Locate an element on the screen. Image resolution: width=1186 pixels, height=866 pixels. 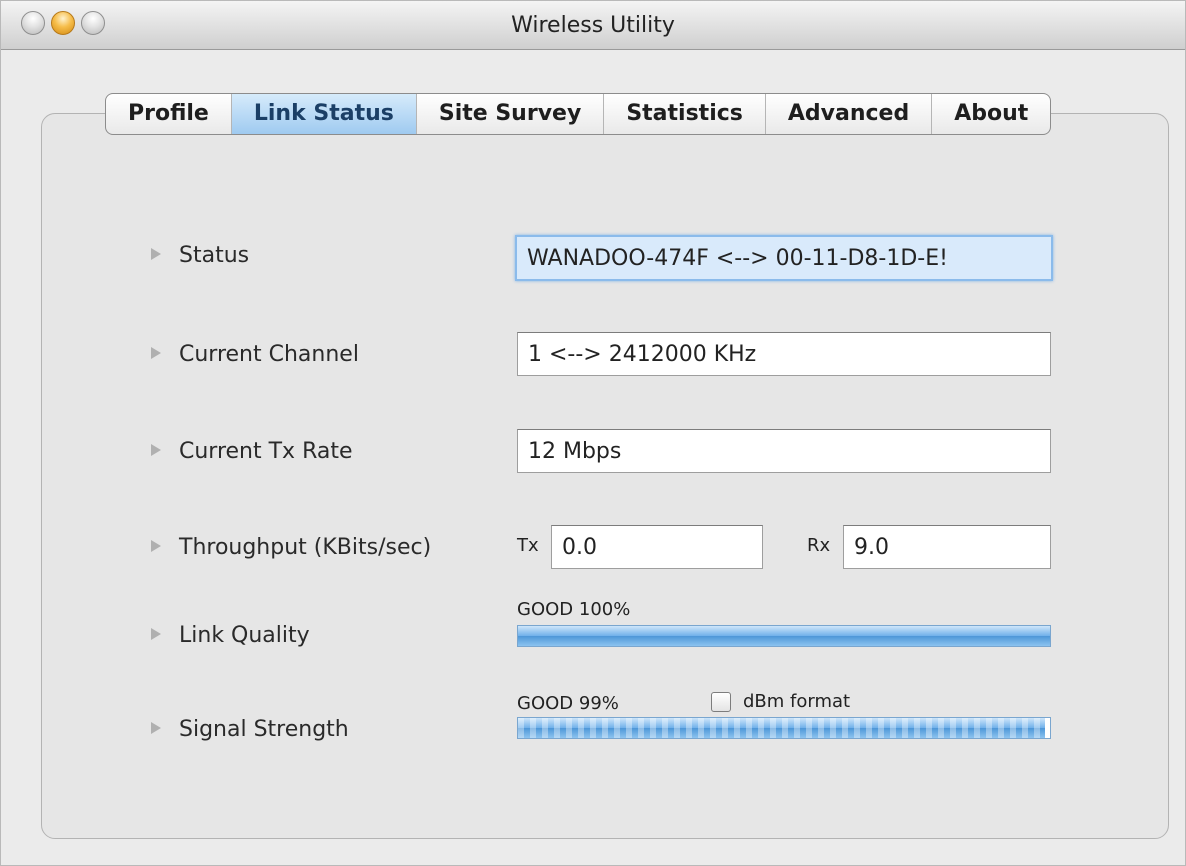
dbm-format-label: dBm format is located at coordinates (796, 701).